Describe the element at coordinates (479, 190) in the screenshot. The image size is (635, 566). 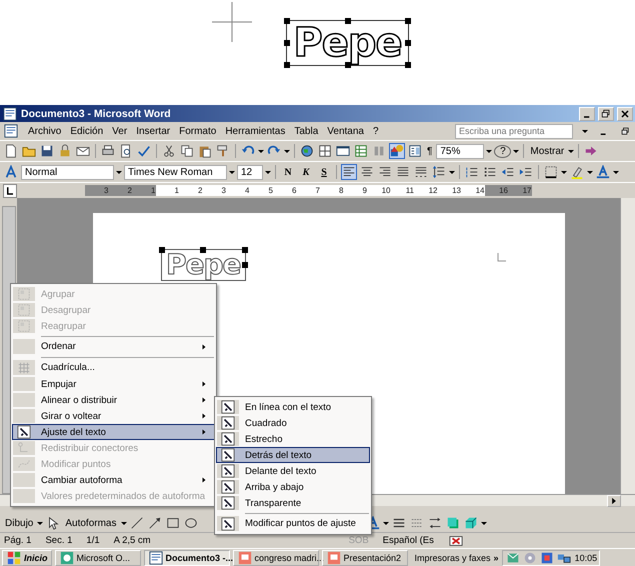
I see `ruler-number: 14` at that location.